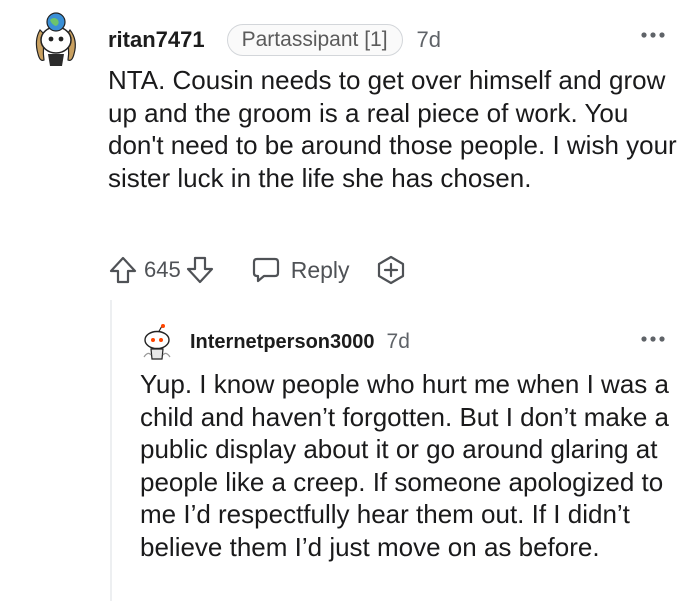 This screenshot has width=700, height=601. I want to click on downvote-button, so click(200, 270).